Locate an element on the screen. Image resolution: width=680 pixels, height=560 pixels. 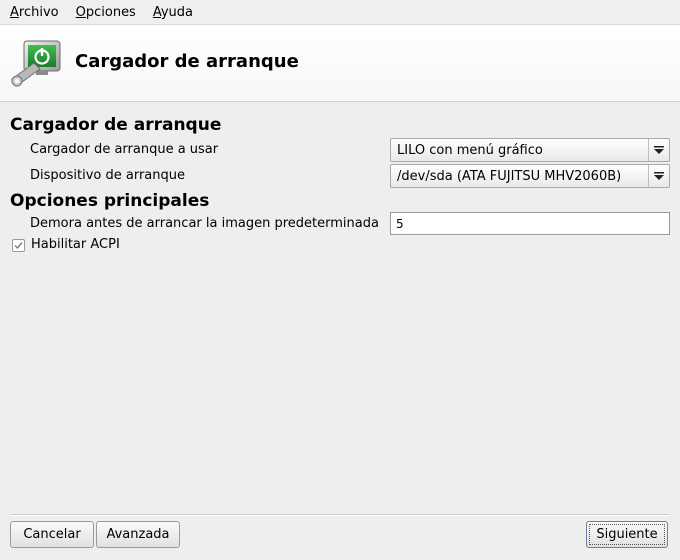
section-title-main-options: Opciones principales is located at coordinates (110, 201).